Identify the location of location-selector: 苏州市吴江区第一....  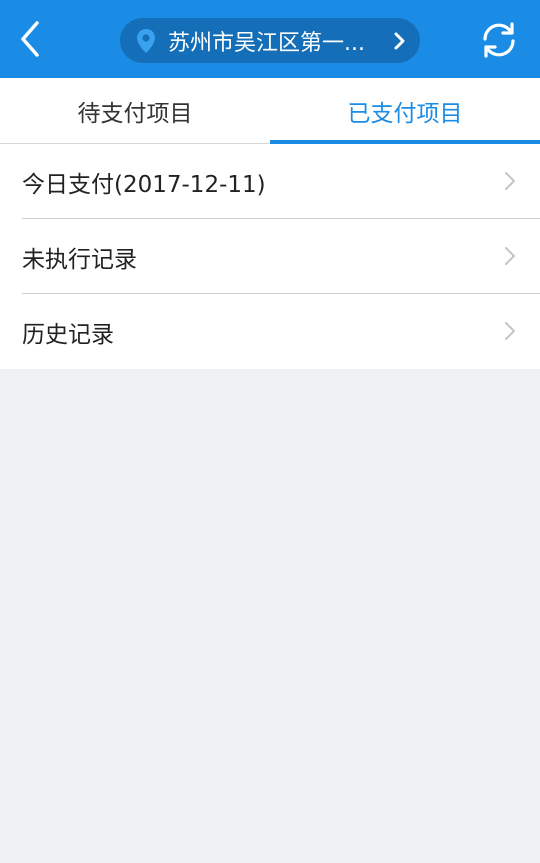
(270, 40).